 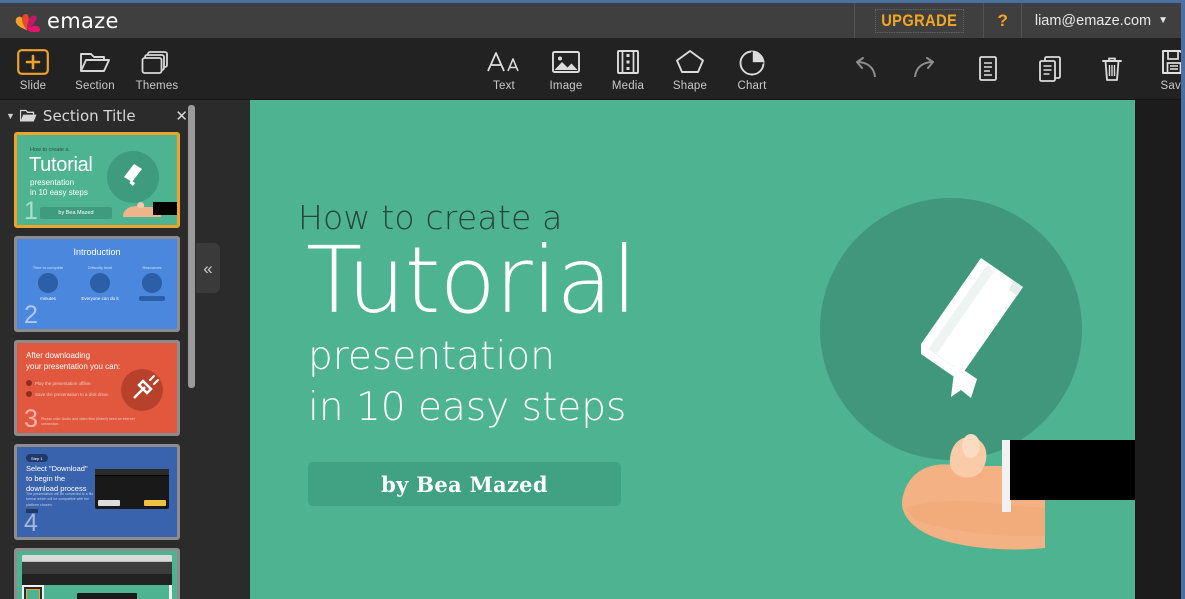 I want to click on insert-media-button: Media, so click(x=628, y=69).